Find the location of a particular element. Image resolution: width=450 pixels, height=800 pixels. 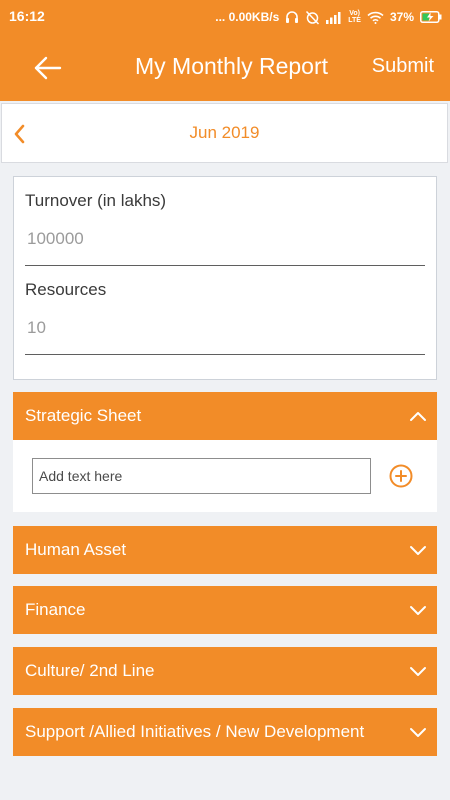

status-time: 16:12 is located at coordinates (27, 16).